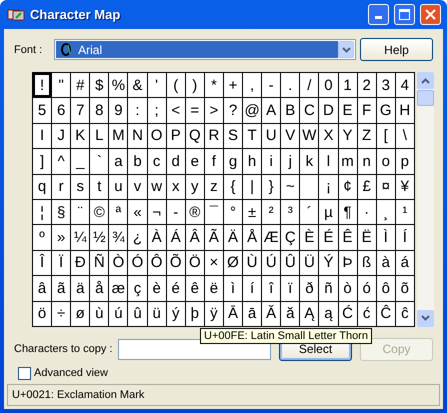 This screenshot has height=413, width=447. Describe the element at coordinates (195, 237) in the screenshot. I see `character-cell: Â` at that location.